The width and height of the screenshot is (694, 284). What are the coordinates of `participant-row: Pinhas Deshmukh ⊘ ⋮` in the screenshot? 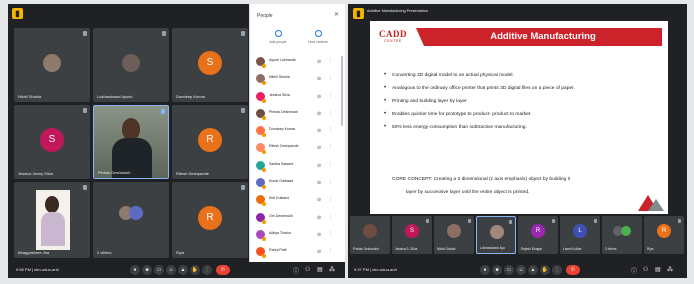 It's located at (298, 114).